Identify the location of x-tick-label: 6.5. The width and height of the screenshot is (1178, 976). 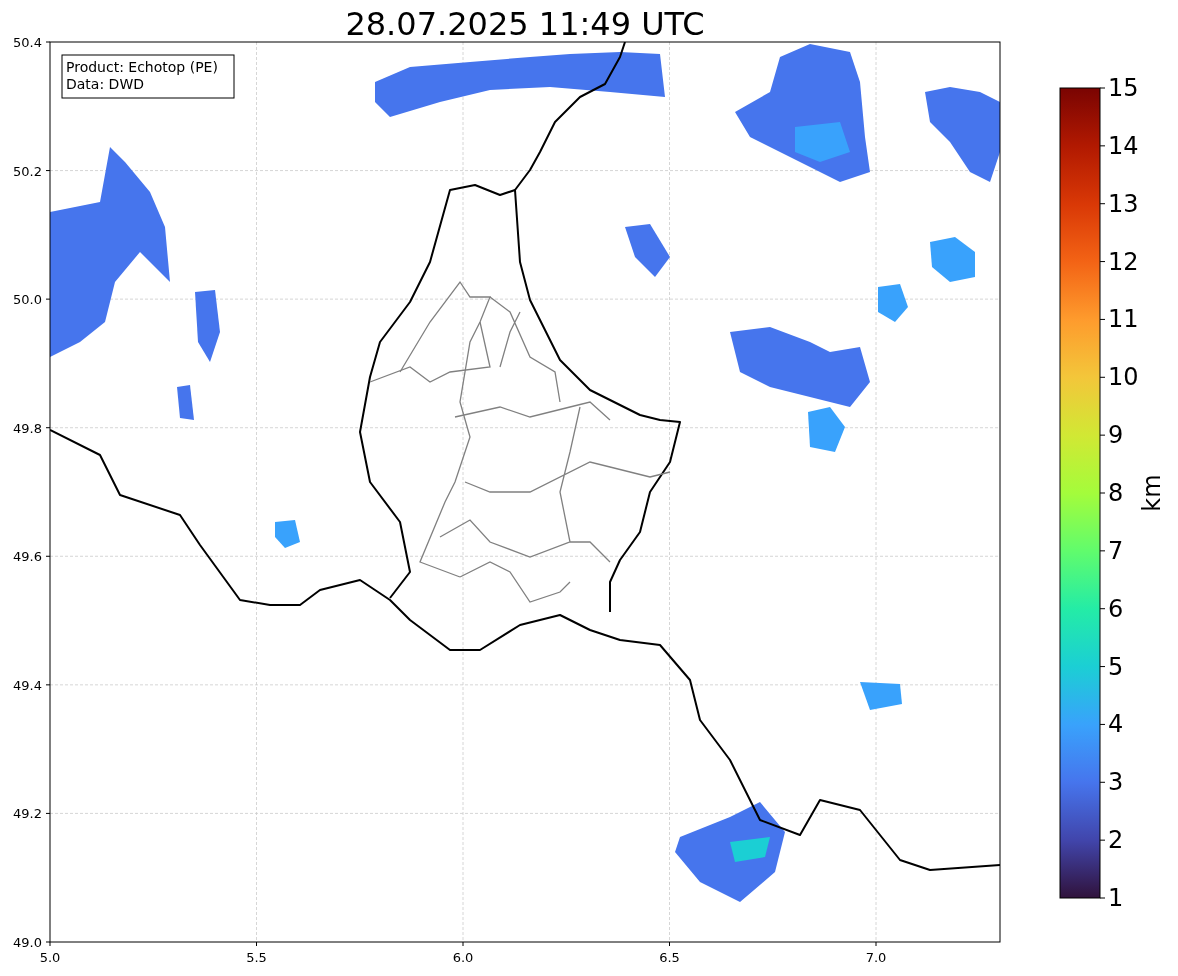
(669, 957).